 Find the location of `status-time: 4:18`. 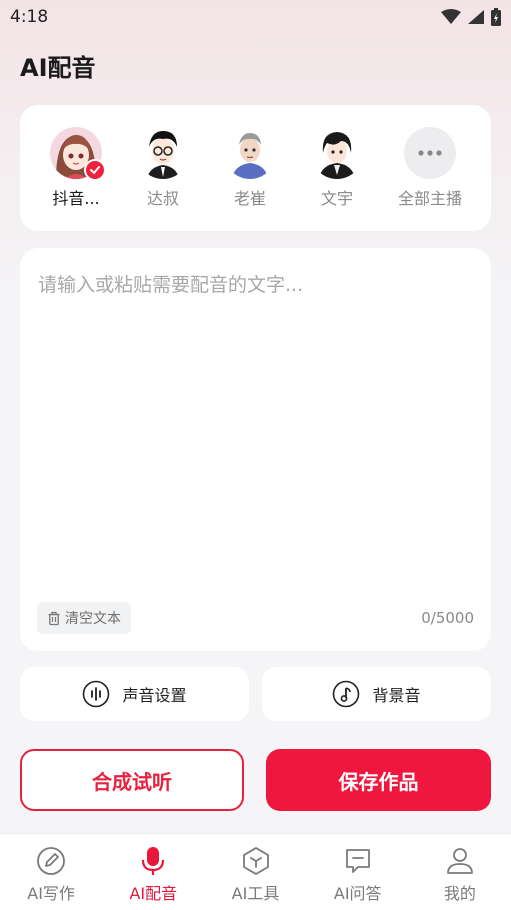

status-time: 4:18 is located at coordinates (29, 17).